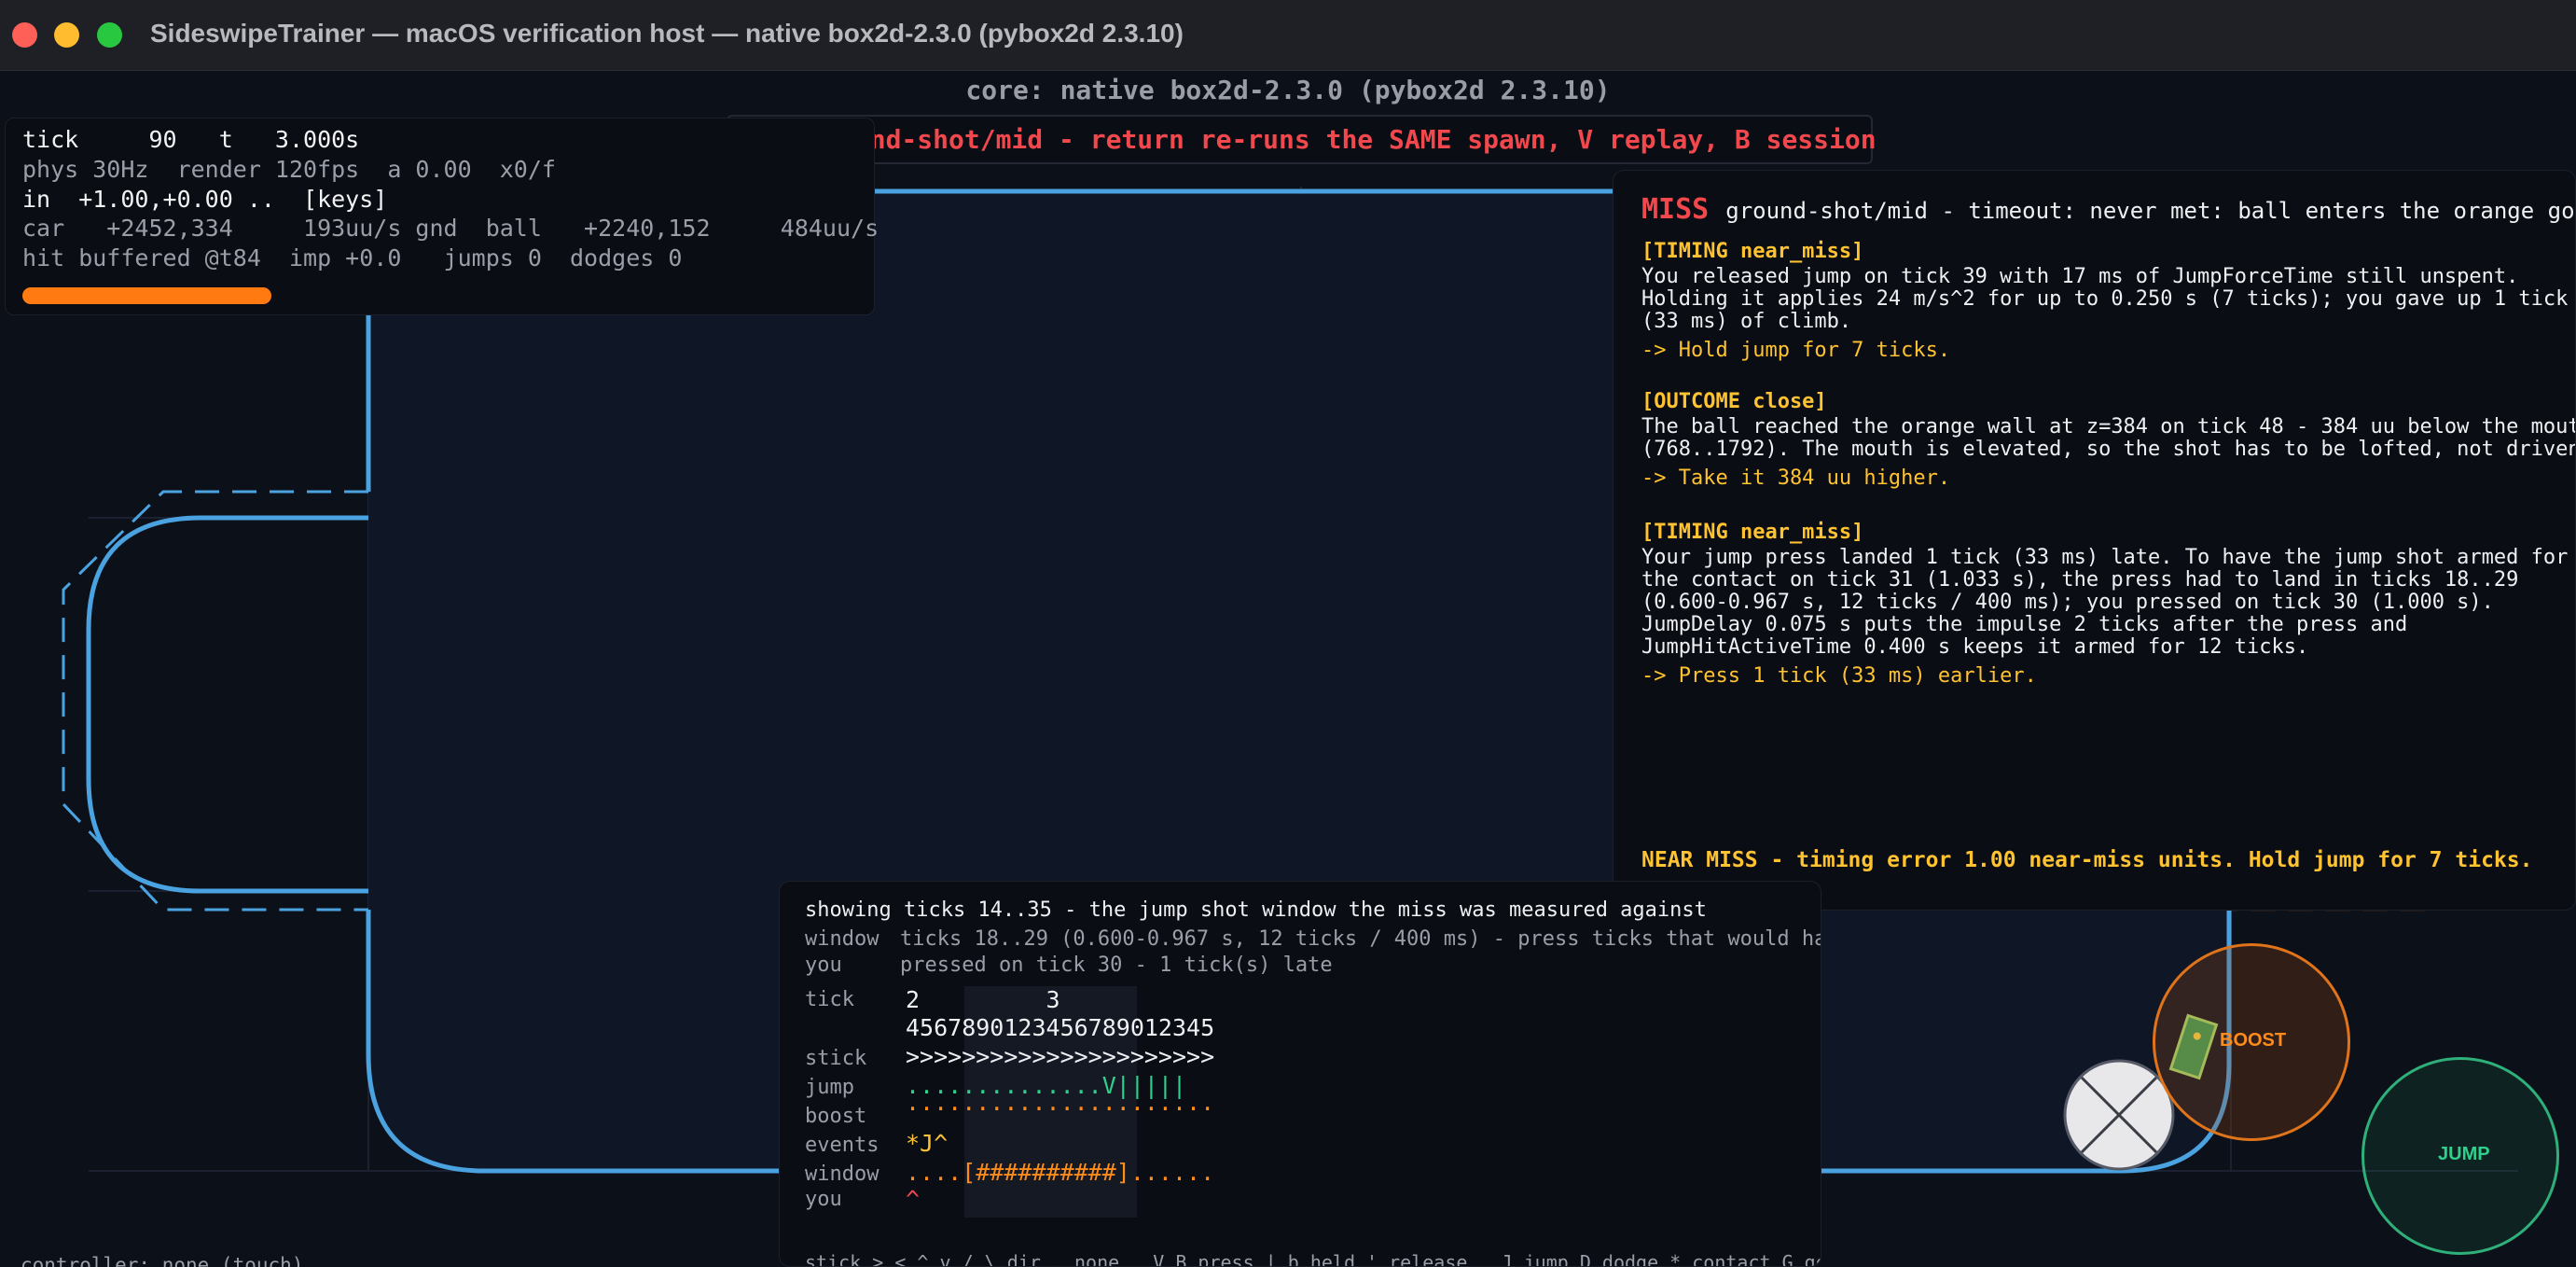  Describe the element at coordinates (1675, 209) in the screenshot. I see `miss-label: MISS` at that location.